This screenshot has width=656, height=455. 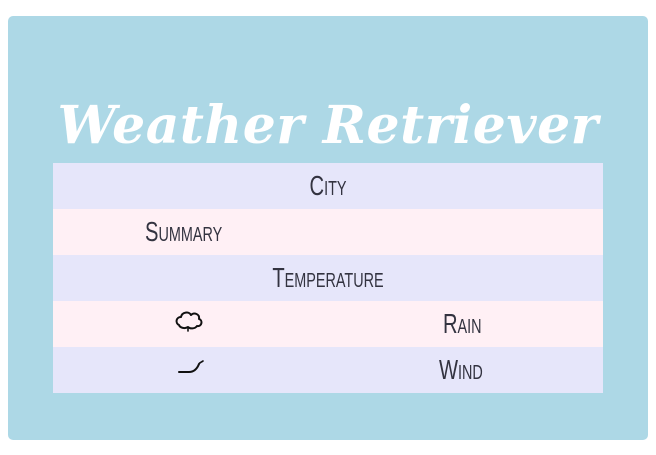 I want to click on city-row: City, so click(x=328, y=186).